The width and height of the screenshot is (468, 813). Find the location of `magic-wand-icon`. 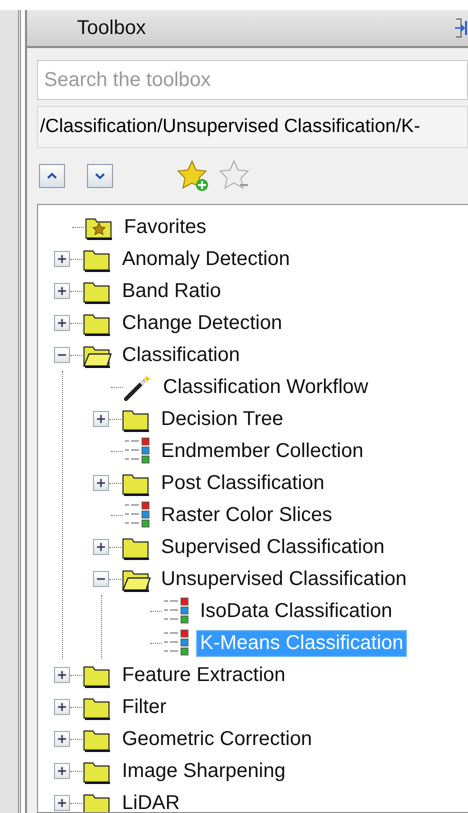

magic-wand-icon is located at coordinates (138, 387).